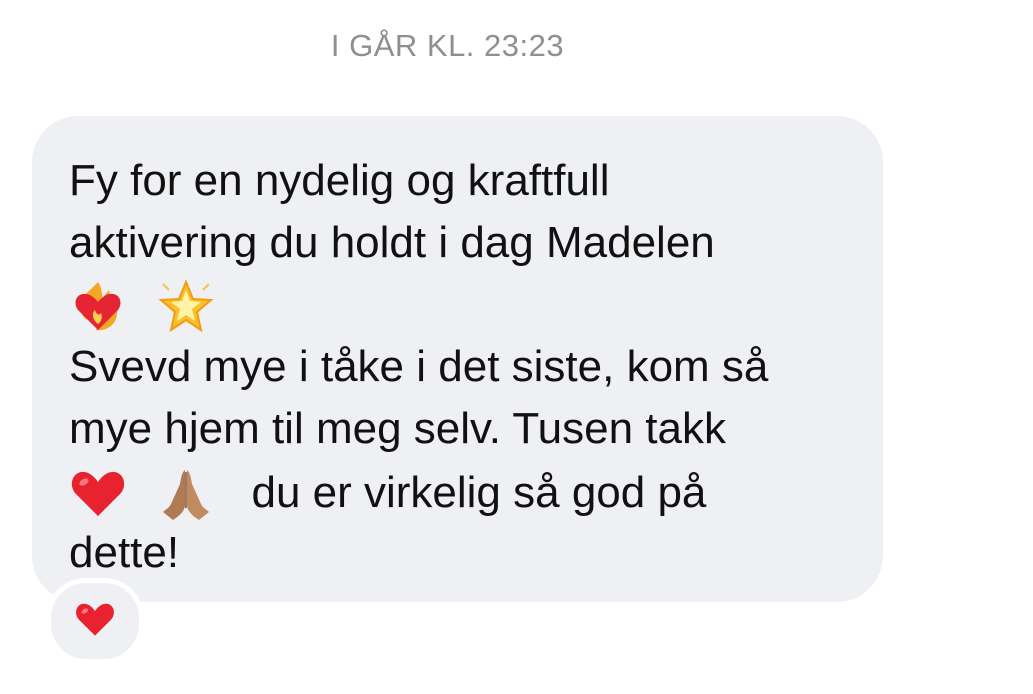 The image size is (1033, 694). Describe the element at coordinates (419, 366) in the screenshot. I see `message-line-4: Svevd mye i tåke i det siste, kom så` at that location.